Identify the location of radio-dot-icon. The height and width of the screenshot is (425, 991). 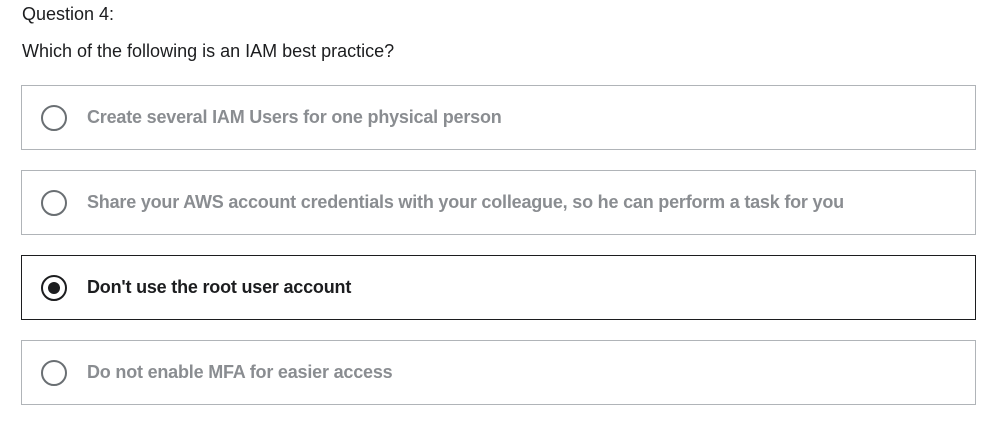
(54, 287).